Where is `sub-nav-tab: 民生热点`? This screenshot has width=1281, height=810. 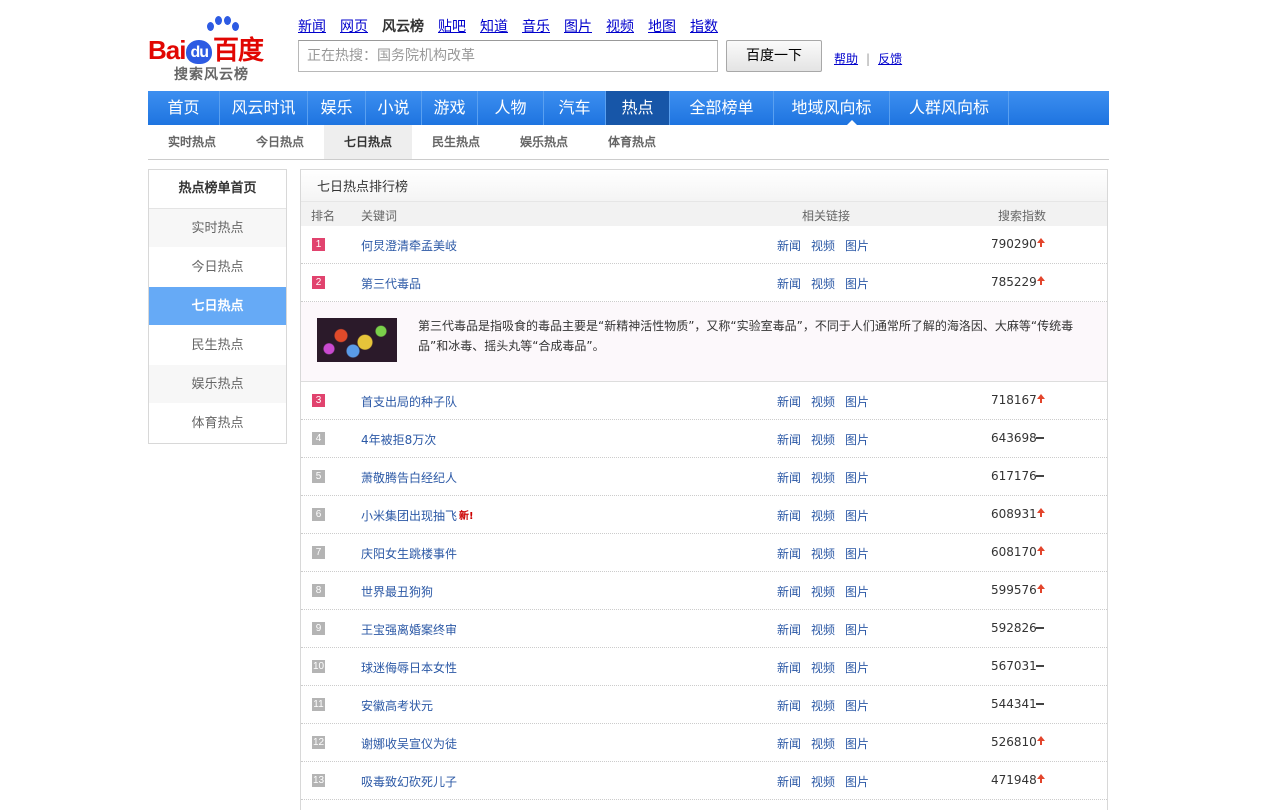 sub-nav-tab: 民生热点 is located at coordinates (456, 142).